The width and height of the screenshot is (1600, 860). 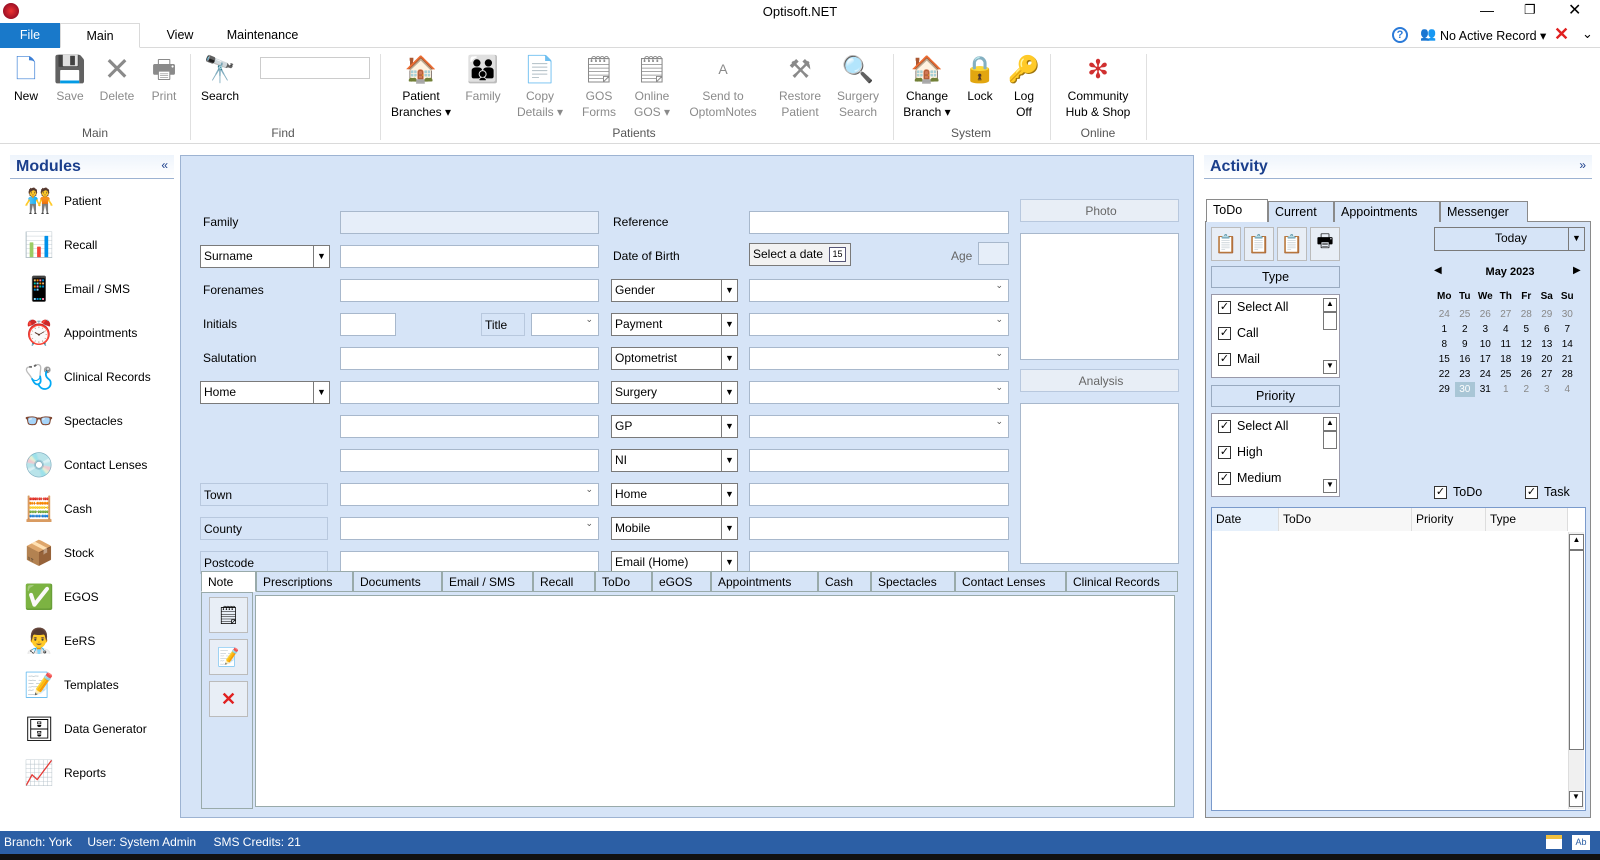 What do you see at coordinates (1275, 396) in the screenshot?
I see `priority-header: Priority` at bounding box center [1275, 396].